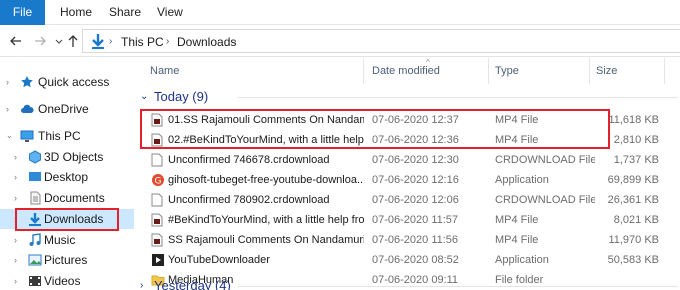 Image resolution: width=680 pixels, height=290 pixels. Describe the element at coordinates (35, 198) in the screenshot. I see `document-icon` at that location.